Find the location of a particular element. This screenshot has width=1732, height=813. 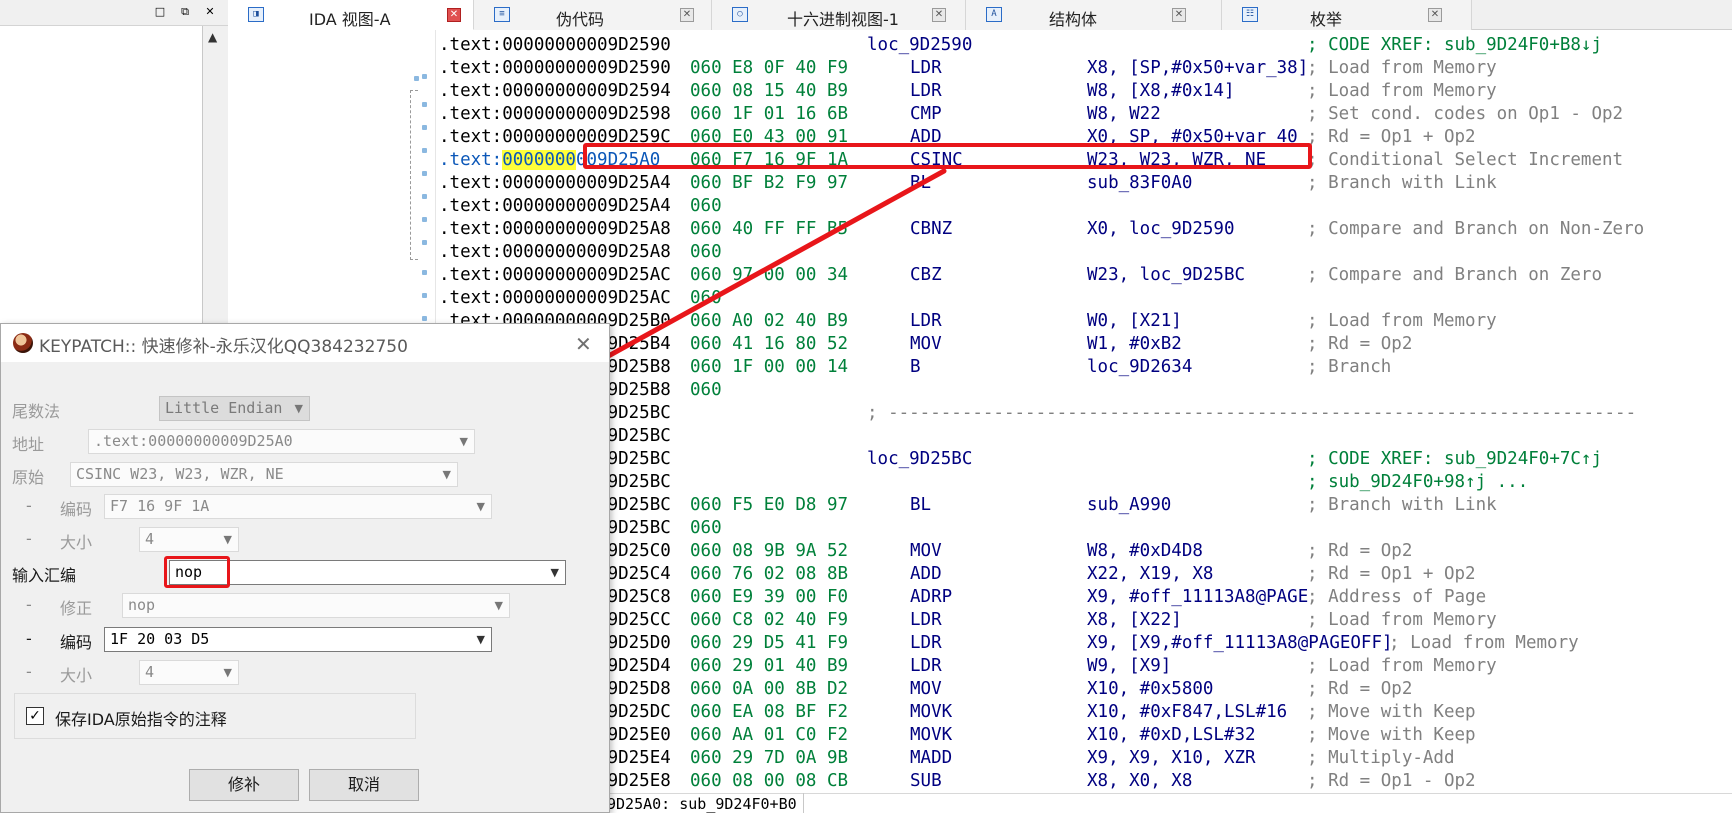

code-line: .text:00000000009D25BC is located at coordinates (1084, 436).